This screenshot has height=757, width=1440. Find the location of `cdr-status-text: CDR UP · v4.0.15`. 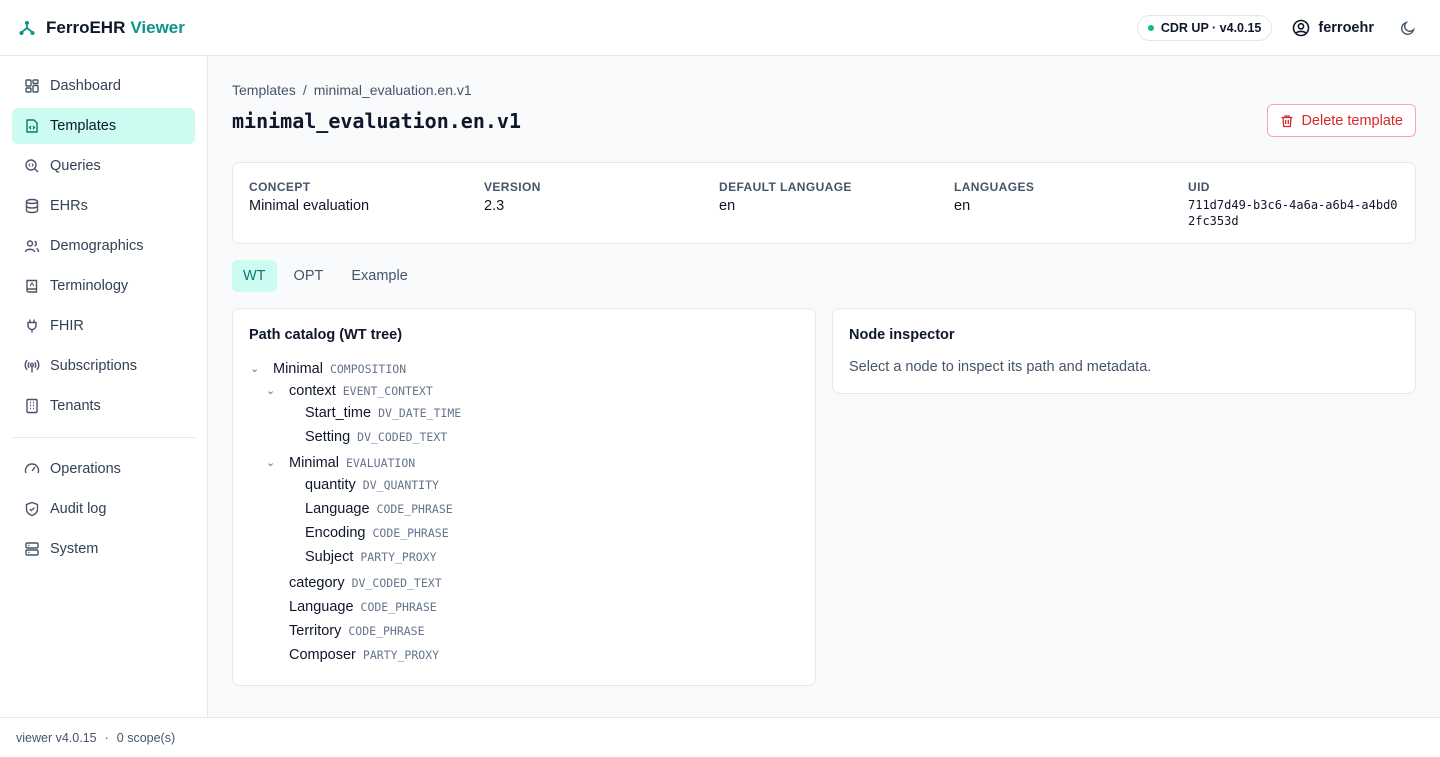

cdr-status-text: CDR UP · v4.0.15 is located at coordinates (1211, 28).